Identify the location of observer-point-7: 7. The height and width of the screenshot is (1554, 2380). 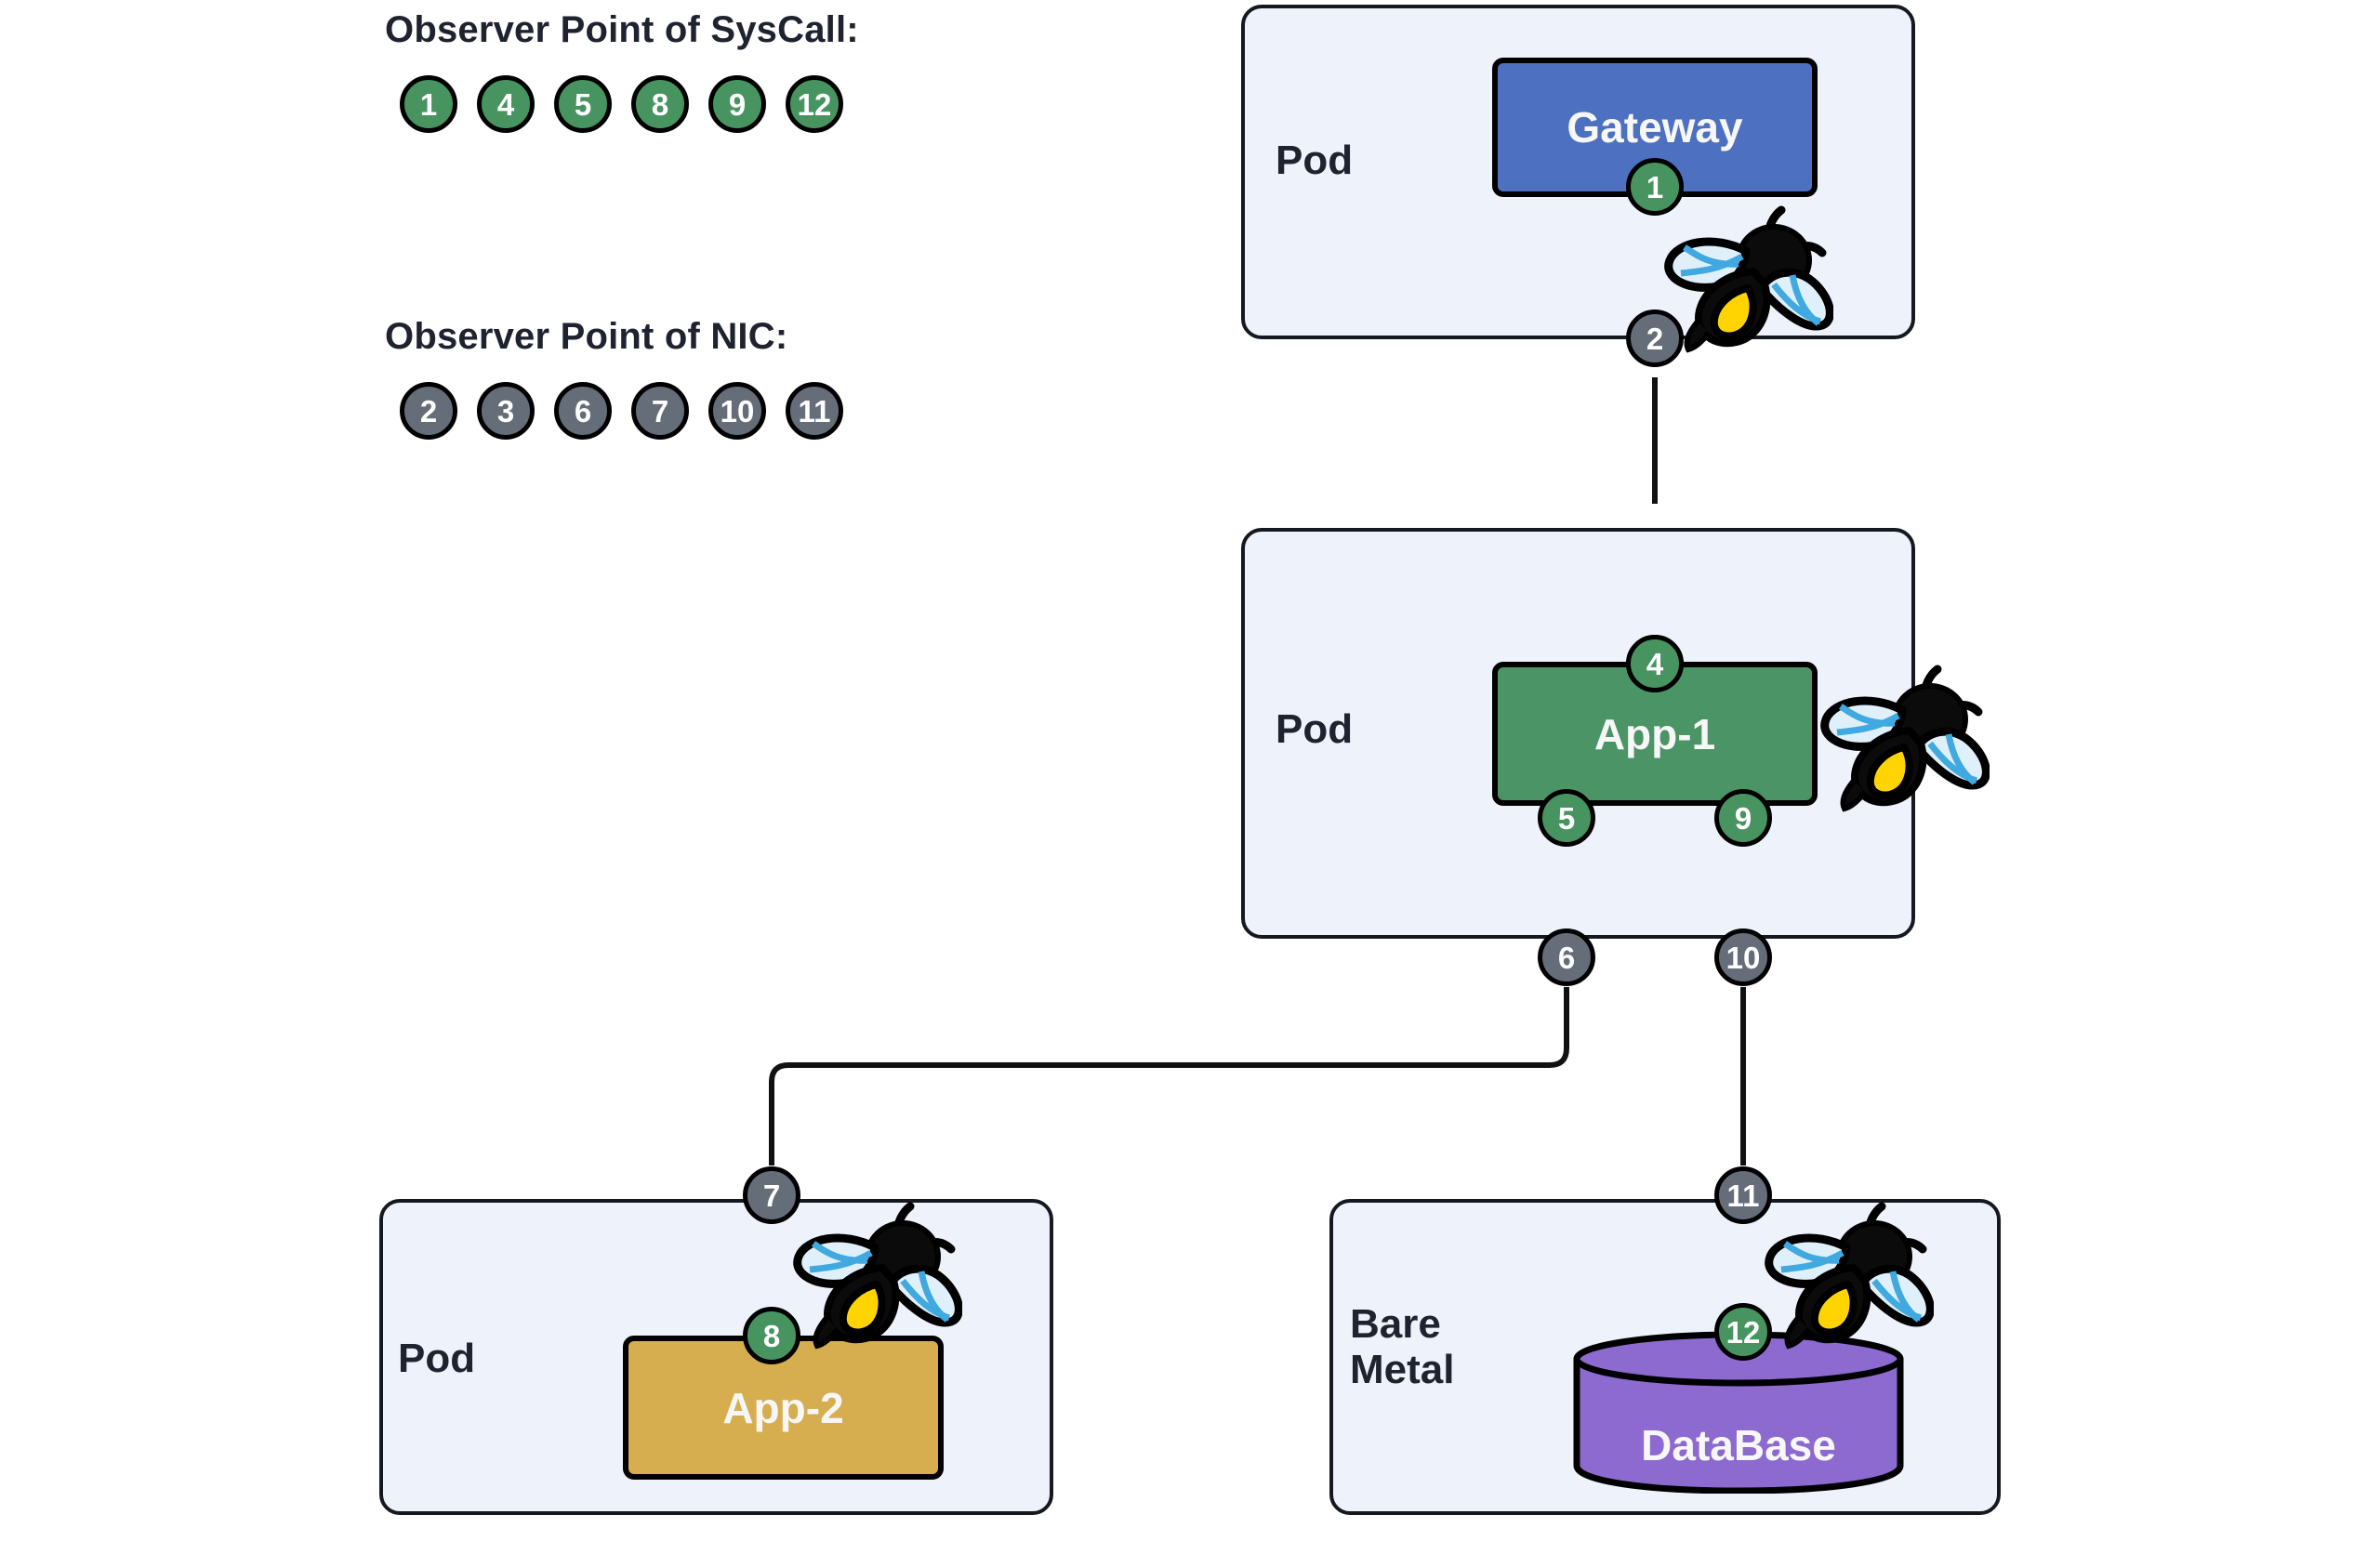
(771, 1195).